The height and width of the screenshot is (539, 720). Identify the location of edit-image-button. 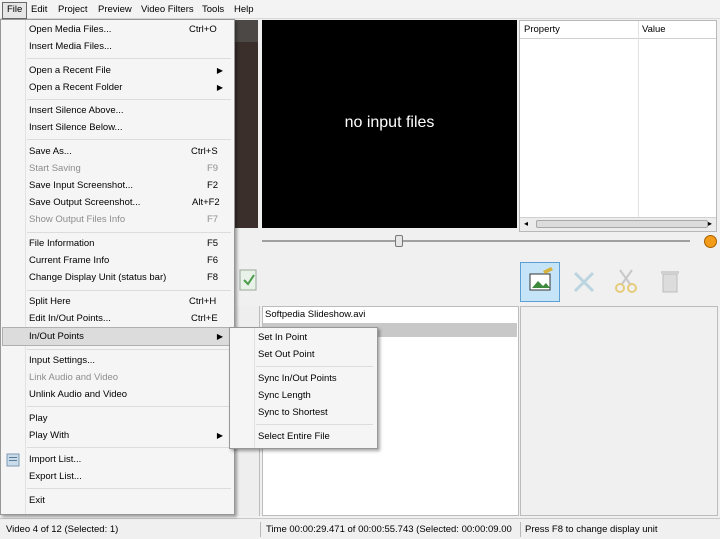
(540, 282).